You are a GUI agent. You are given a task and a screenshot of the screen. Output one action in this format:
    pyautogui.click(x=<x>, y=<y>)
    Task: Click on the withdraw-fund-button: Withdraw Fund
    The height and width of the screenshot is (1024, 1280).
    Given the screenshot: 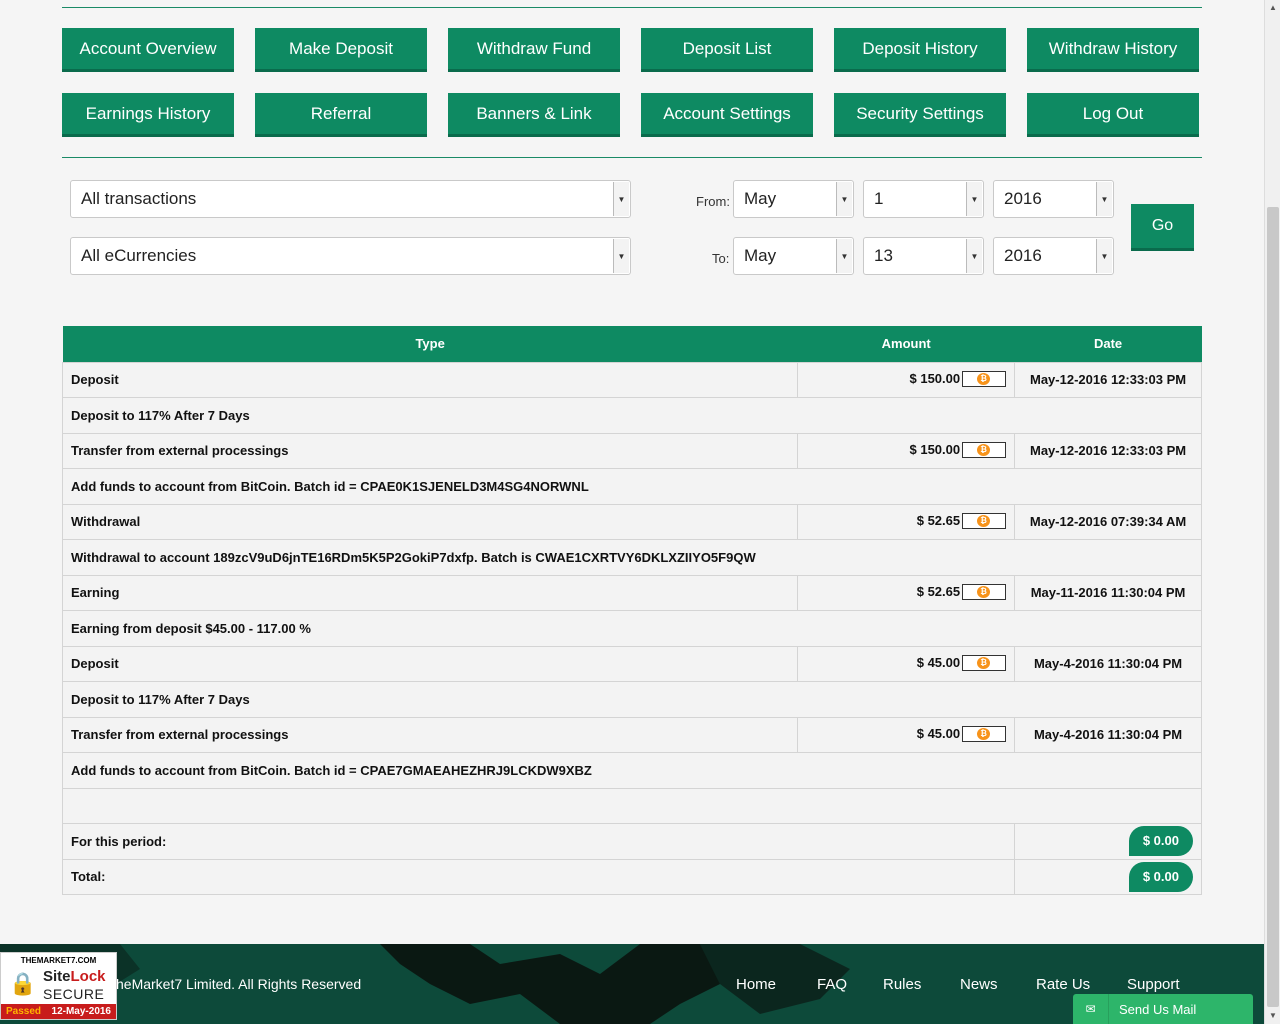 What is the action you would take?
    pyautogui.click(x=534, y=50)
    